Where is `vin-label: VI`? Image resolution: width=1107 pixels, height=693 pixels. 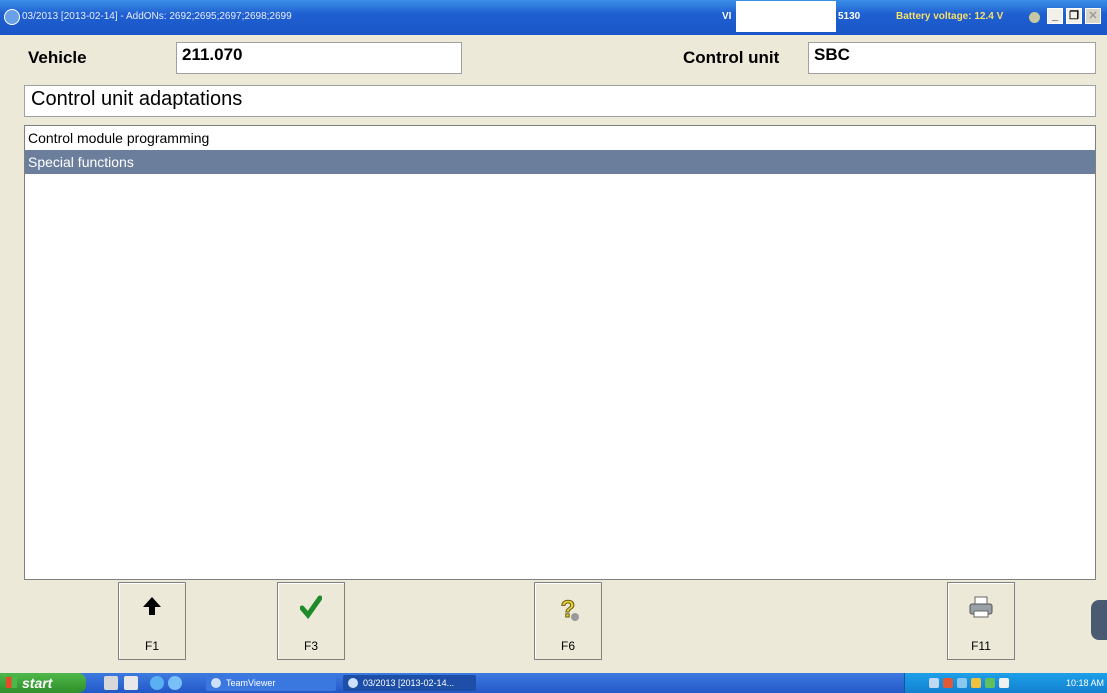
vin-label: VI is located at coordinates (727, 16).